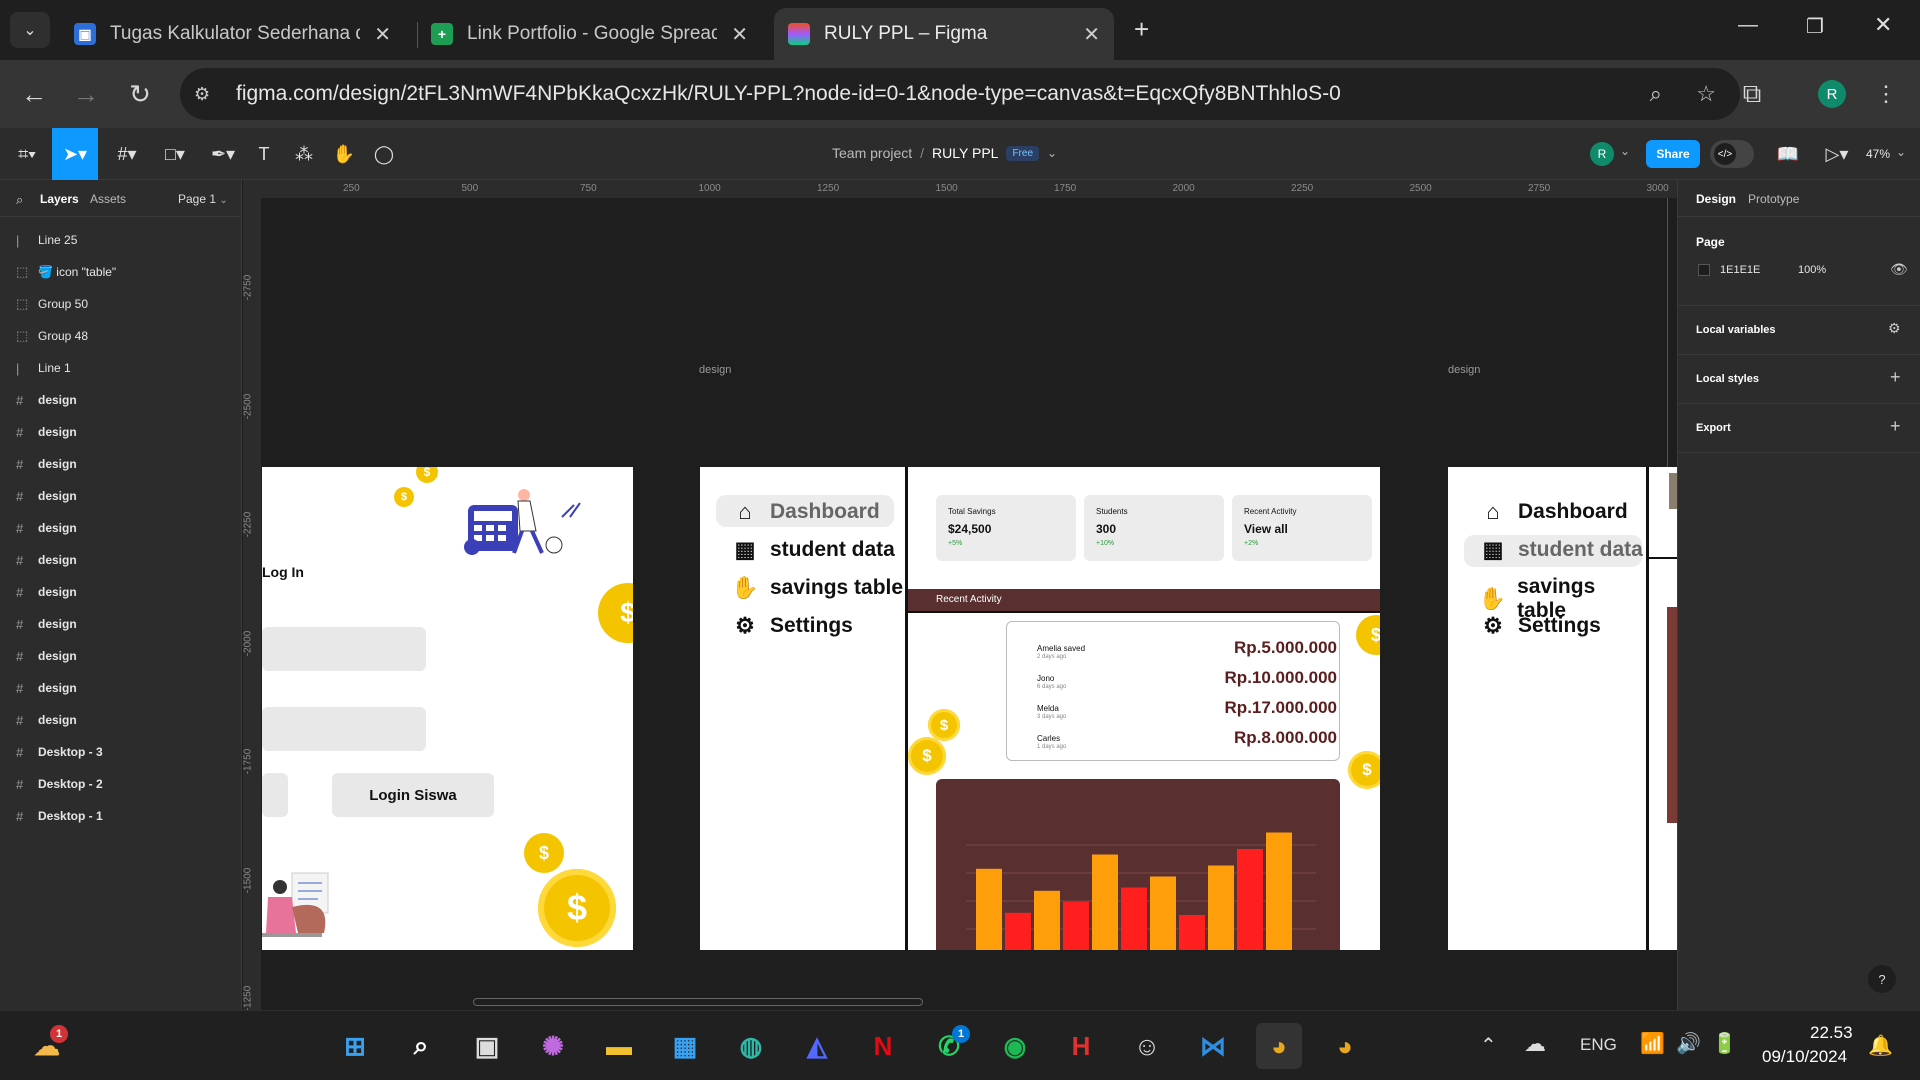 Image resolution: width=1920 pixels, height=1080 pixels. I want to click on help-button: ?, so click(1882, 979).